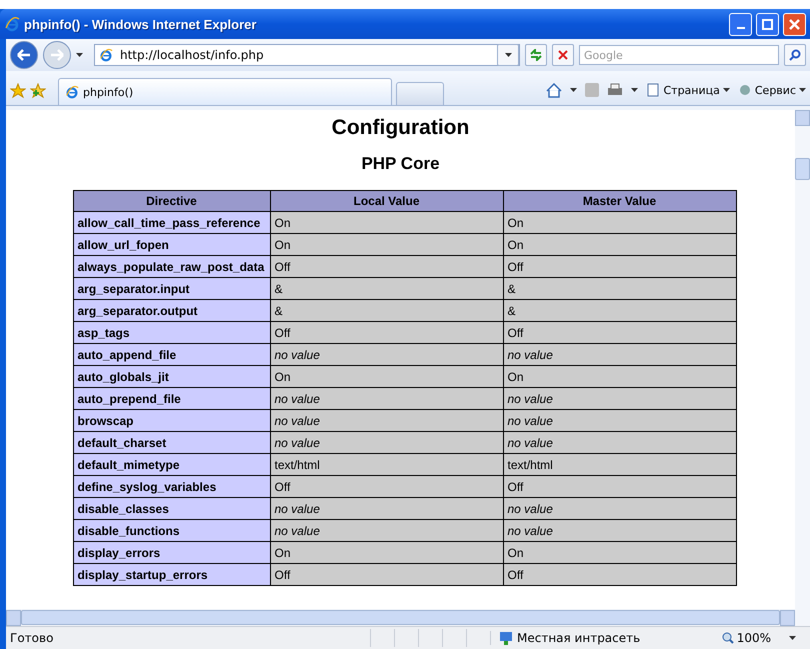 The width and height of the screenshot is (810, 649). I want to click on search-field: Google, so click(679, 55).